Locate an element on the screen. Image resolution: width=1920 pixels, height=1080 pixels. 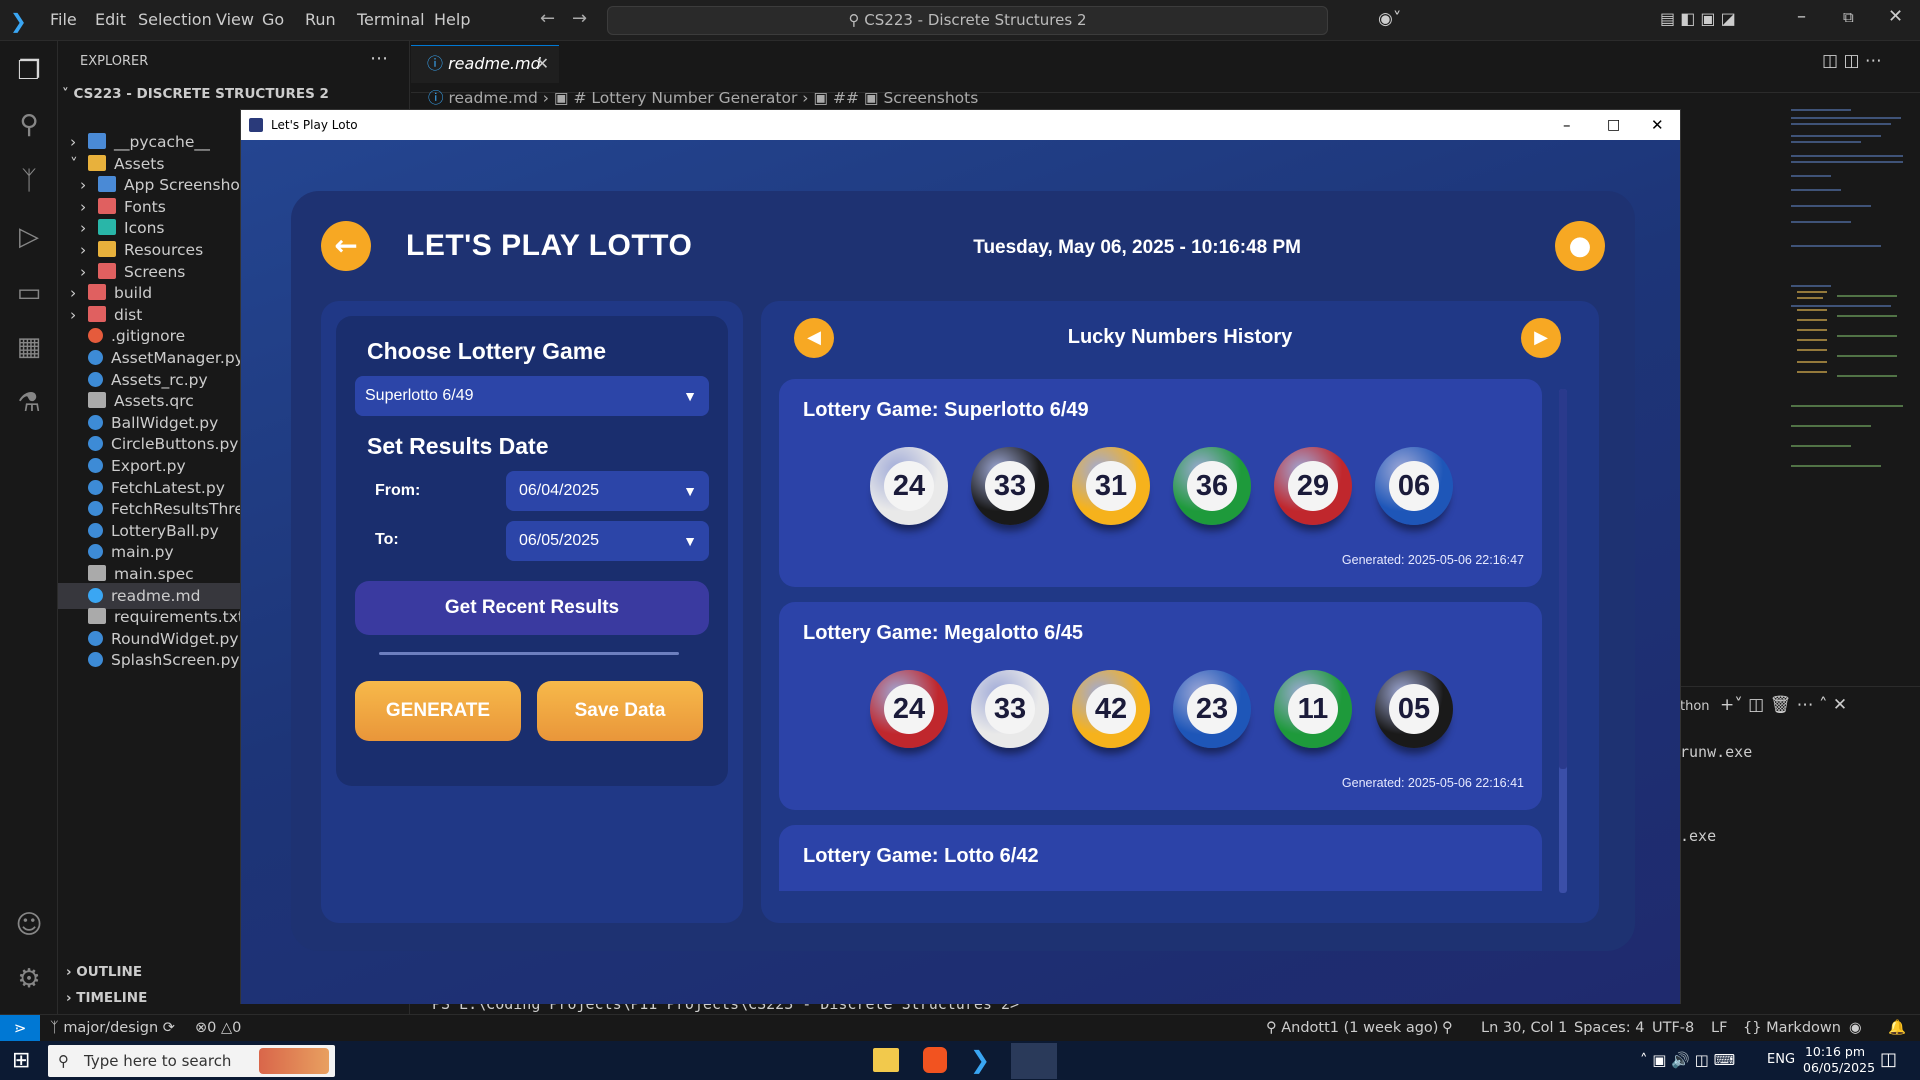
close-icon: ✕ is located at coordinates (1895, 16).